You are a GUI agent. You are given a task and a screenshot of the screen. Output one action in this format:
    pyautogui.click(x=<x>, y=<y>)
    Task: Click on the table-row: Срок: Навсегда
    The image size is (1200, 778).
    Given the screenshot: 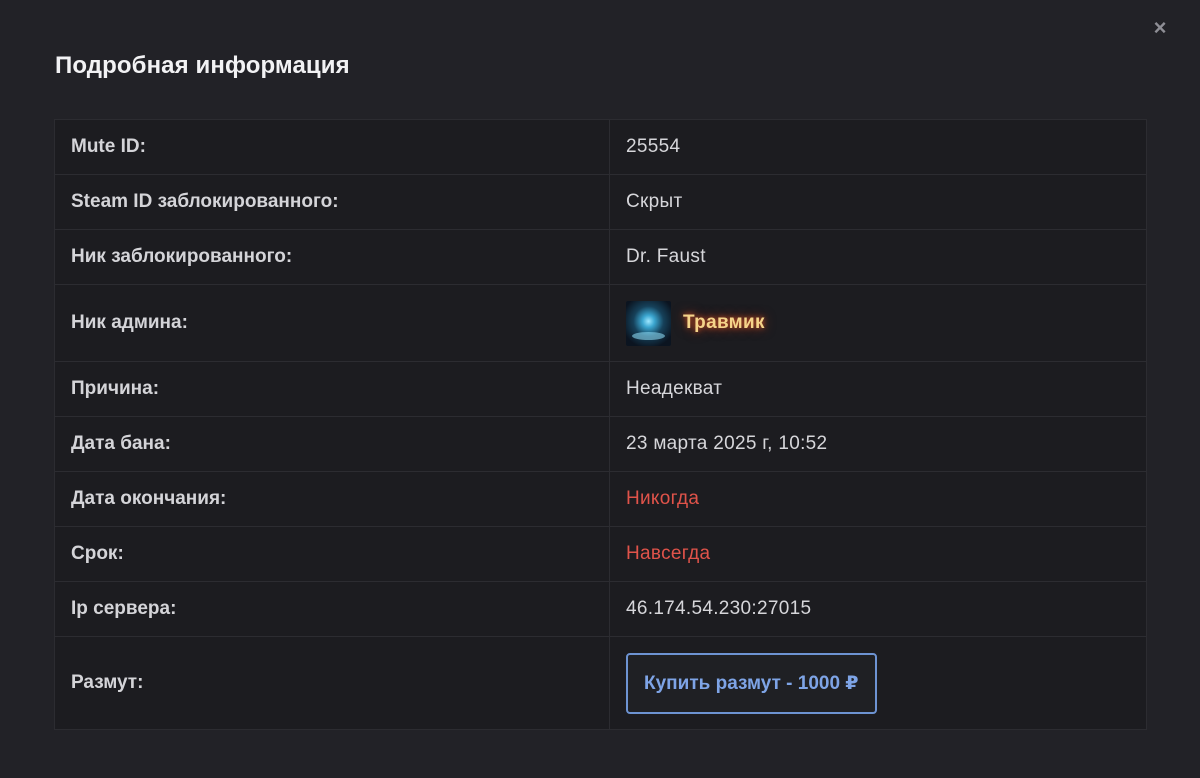 What is the action you would take?
    pyautogui.click(x=600, y=554)
    